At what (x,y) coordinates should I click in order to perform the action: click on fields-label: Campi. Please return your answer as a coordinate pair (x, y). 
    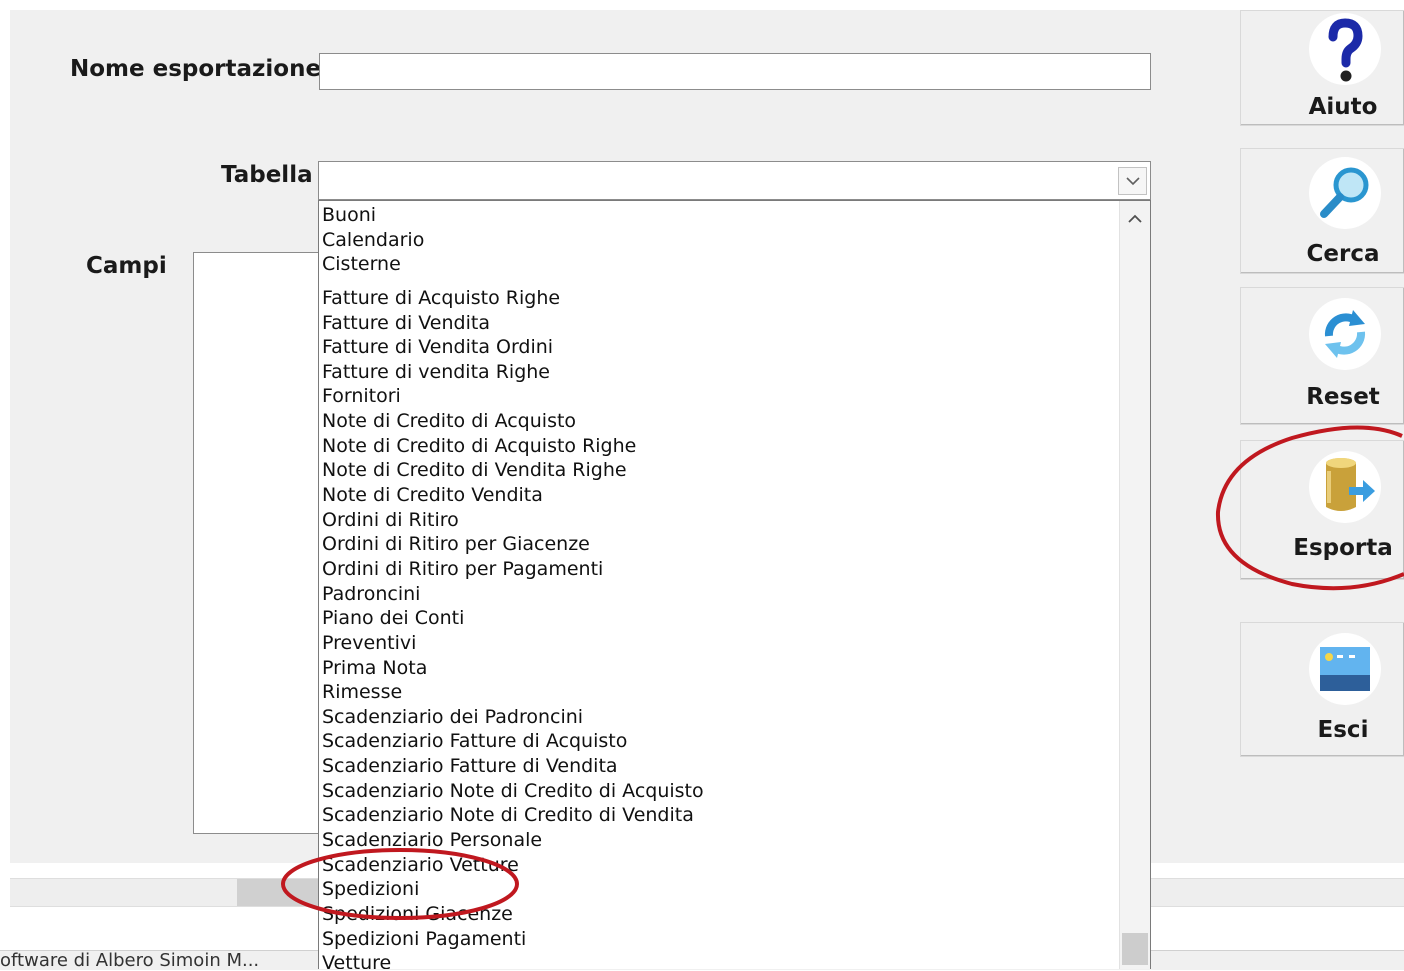
    Looking at the image, I should click on (126, 266).